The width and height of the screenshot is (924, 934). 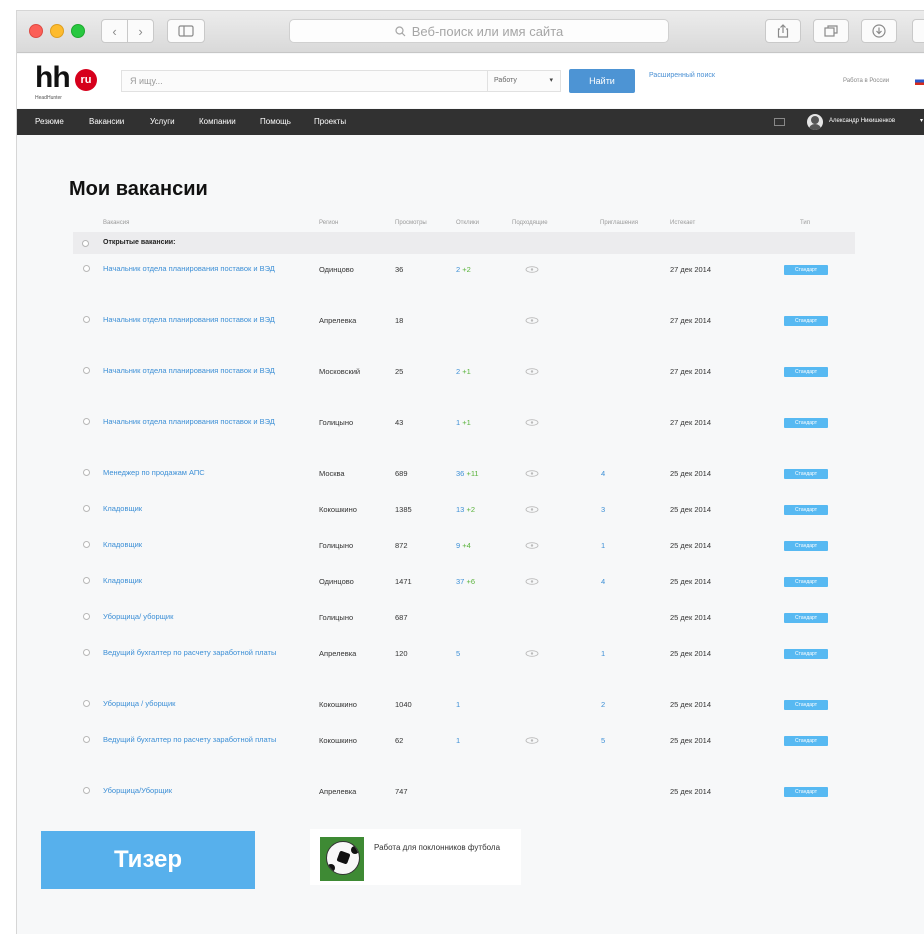 What do you see at coordinates (217, 121) in the screenshot?
I see `nav-item-companies: Компании` at bounding box center [217, 121].